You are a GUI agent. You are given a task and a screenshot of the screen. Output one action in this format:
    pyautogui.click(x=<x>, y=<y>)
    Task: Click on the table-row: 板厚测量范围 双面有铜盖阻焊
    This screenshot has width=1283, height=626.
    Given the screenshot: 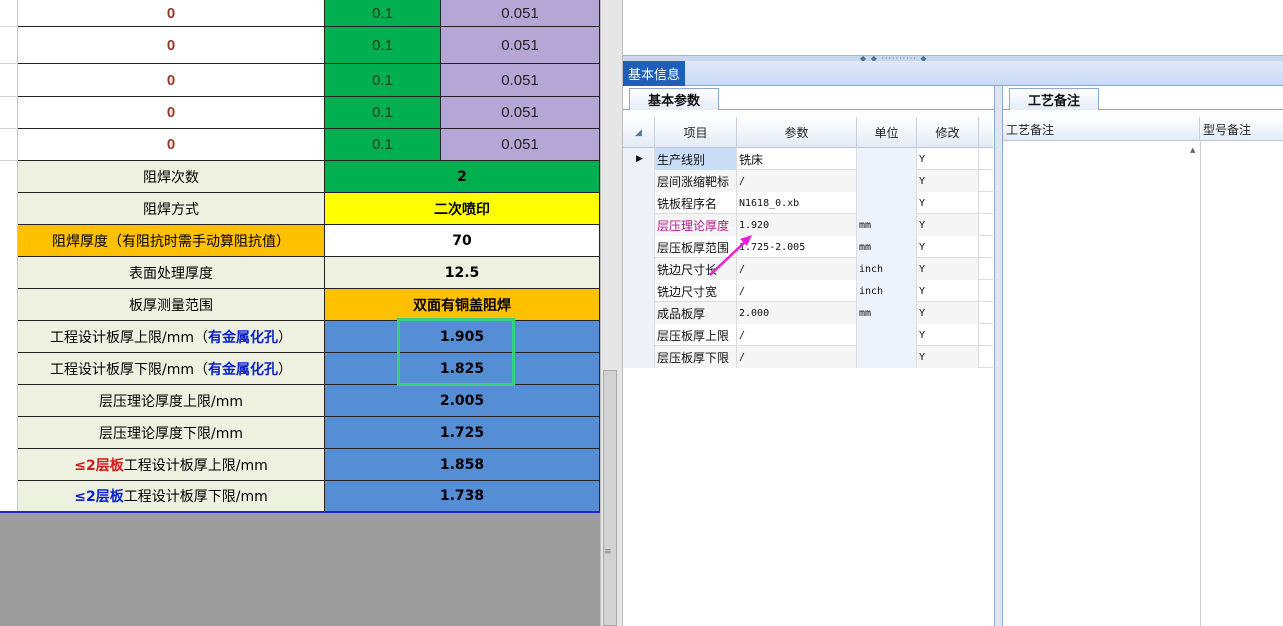 What is the action you would take?
    pyautogui.click(x=309, y=305)
    